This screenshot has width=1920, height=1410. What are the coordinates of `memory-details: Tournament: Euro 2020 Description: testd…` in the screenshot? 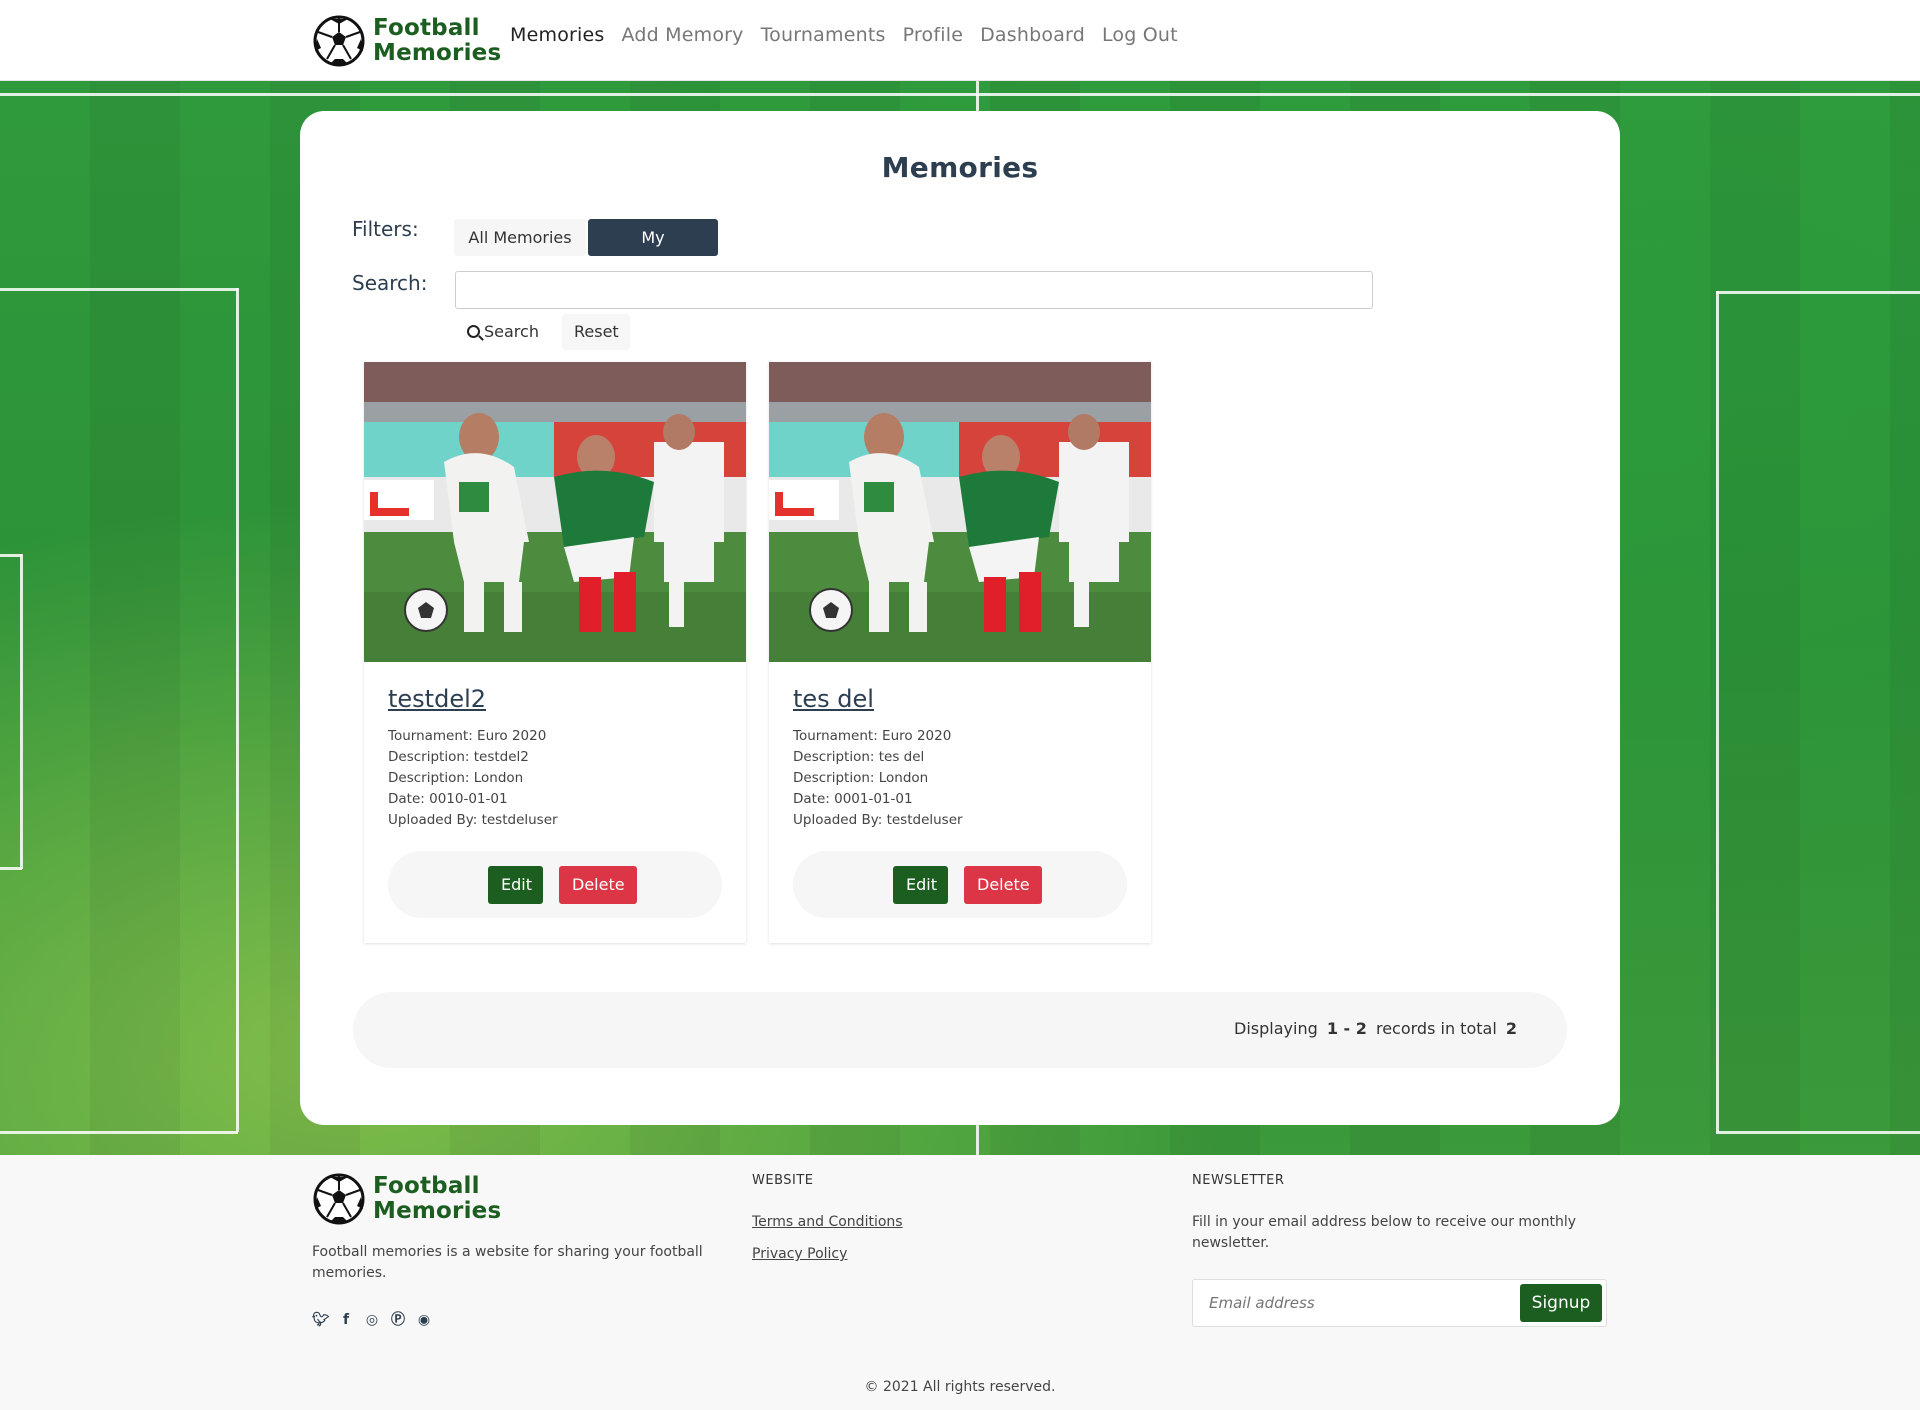 It's located at (473, 778).